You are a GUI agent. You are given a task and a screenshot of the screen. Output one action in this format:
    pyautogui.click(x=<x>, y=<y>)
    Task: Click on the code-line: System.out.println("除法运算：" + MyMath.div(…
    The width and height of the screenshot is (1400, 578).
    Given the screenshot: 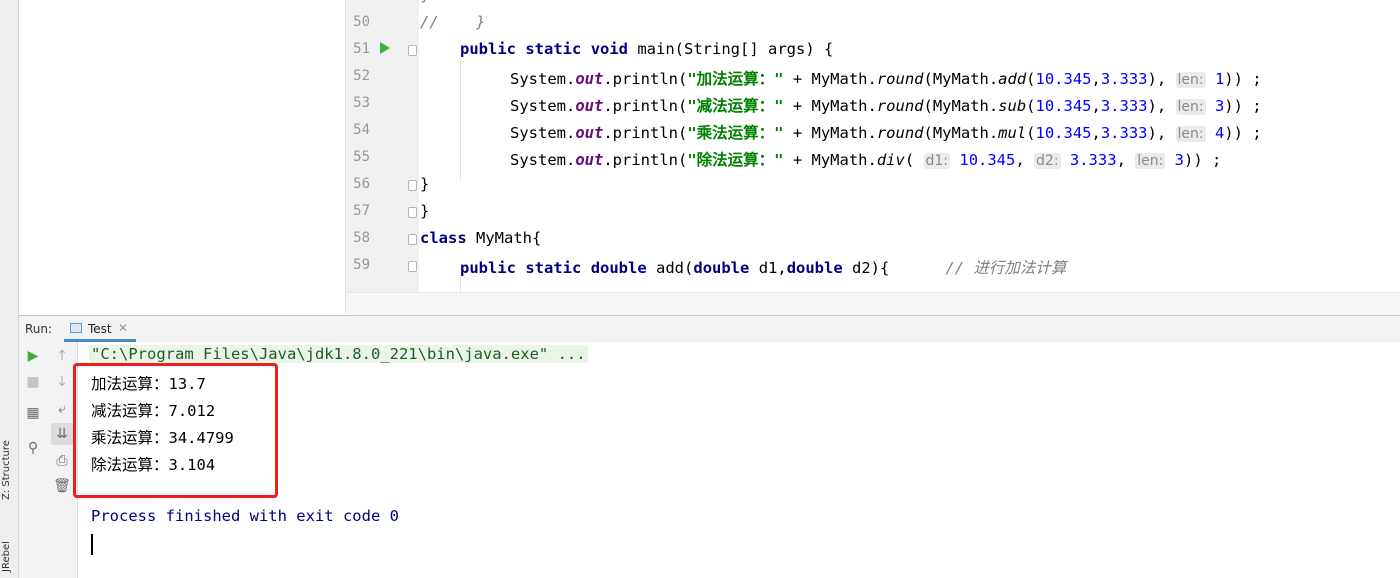 What is the action you would take?
    pyautogui.click(x=866, y=160)
    